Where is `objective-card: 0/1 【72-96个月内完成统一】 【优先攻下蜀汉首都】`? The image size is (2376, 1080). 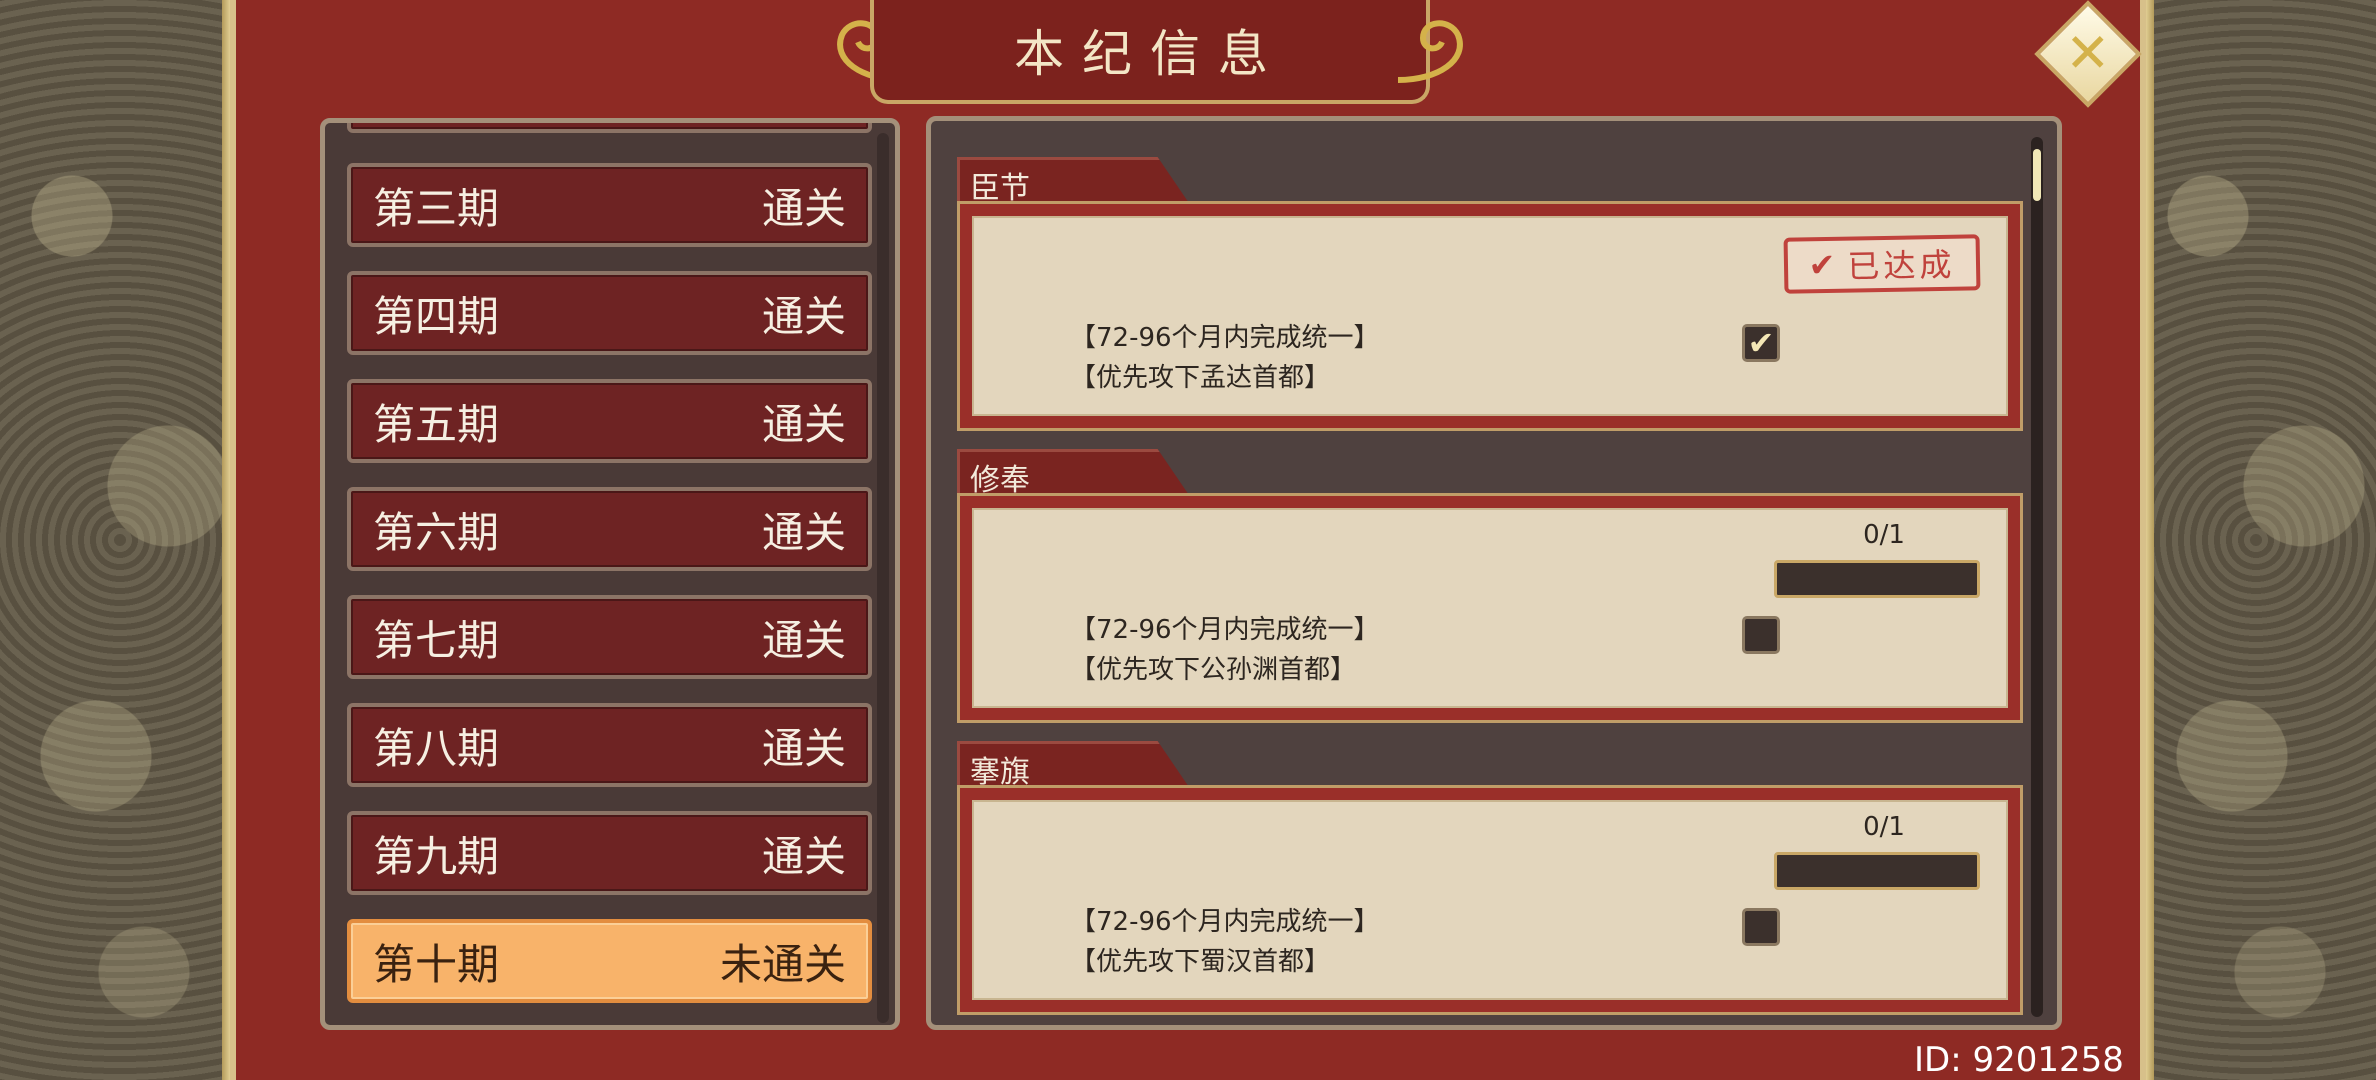 objective-card: 0/1 【72-96个月内完成统一】 【优先攻下蜀汉首都】 is located at coordinates (1490, 900).